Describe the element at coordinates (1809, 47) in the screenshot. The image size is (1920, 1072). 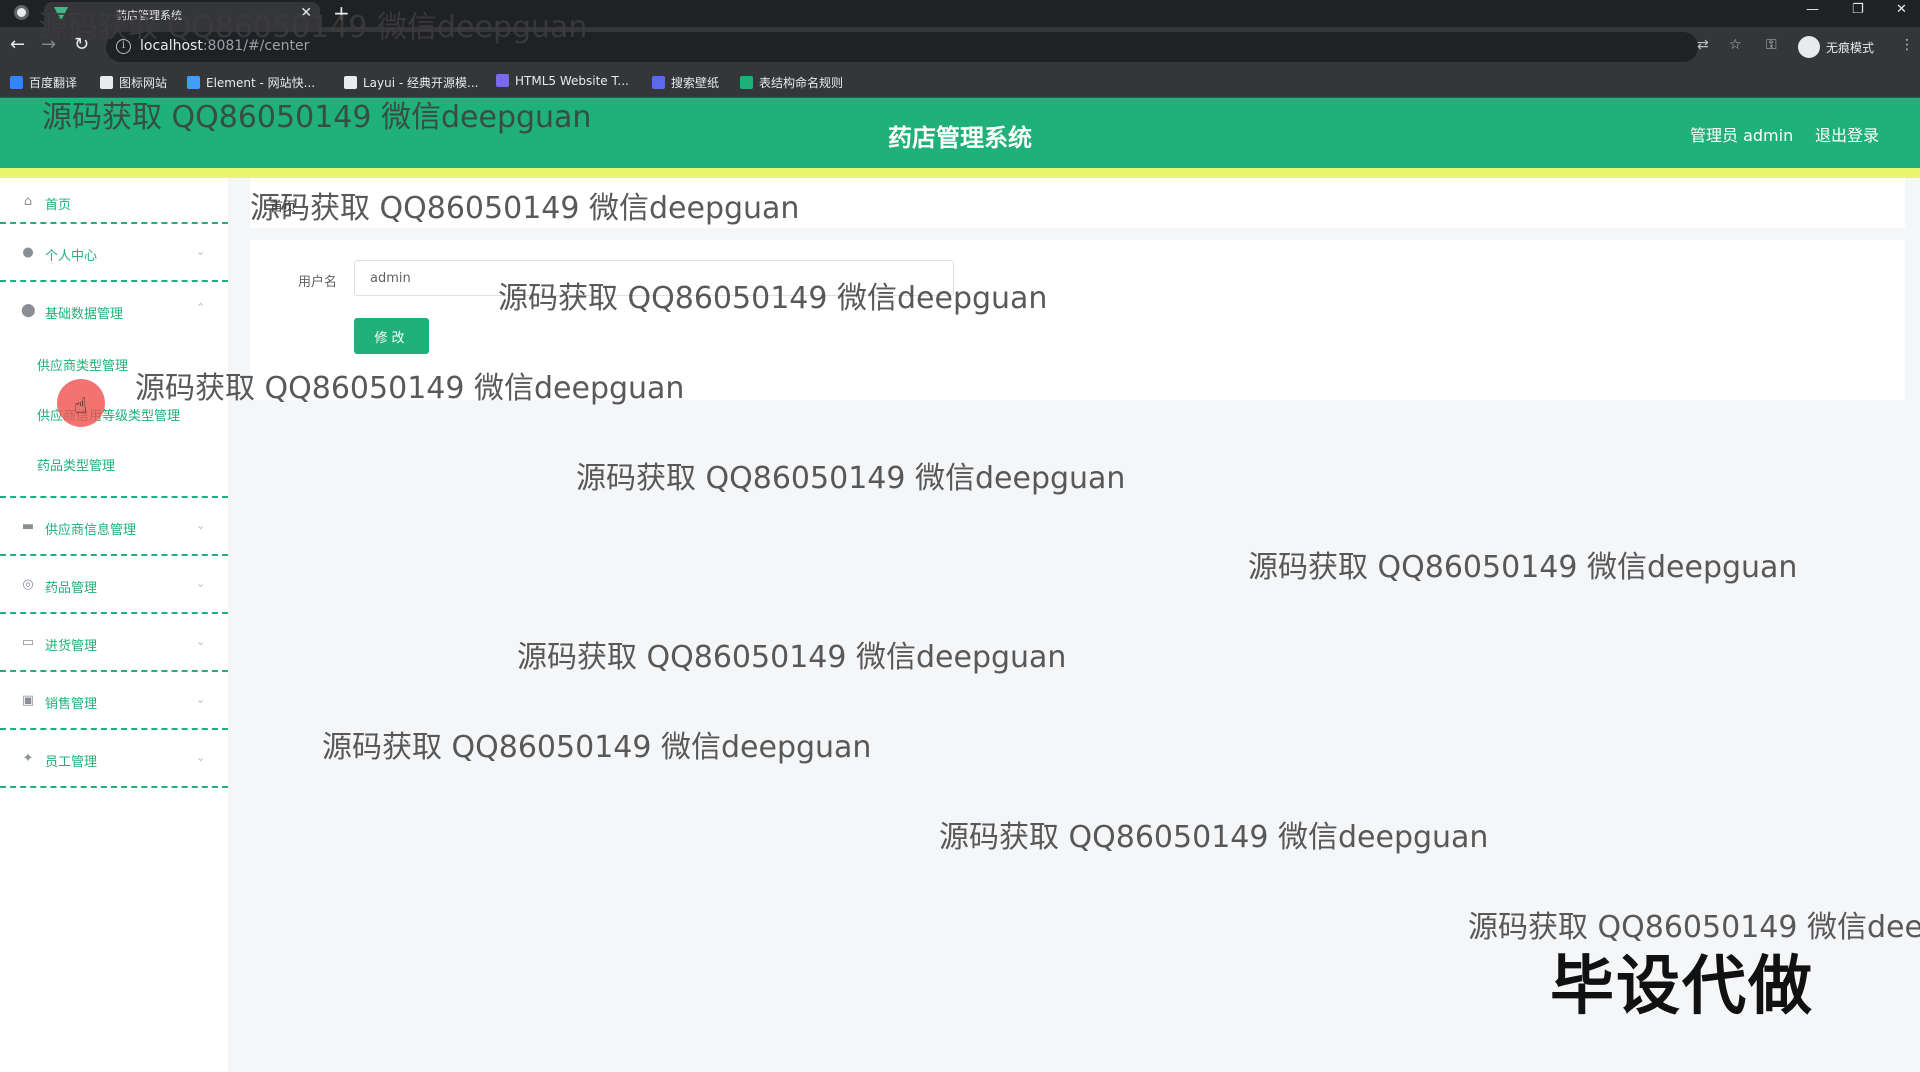
I see `incognito-icon` at that location.